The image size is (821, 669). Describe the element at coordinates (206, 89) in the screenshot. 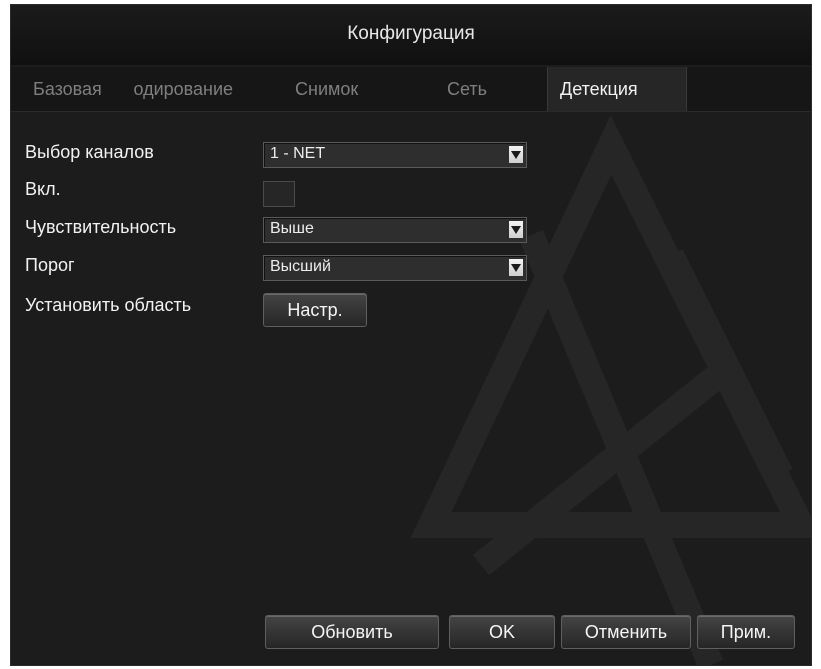

I see `tab-encoding: Кодирование` at that location.